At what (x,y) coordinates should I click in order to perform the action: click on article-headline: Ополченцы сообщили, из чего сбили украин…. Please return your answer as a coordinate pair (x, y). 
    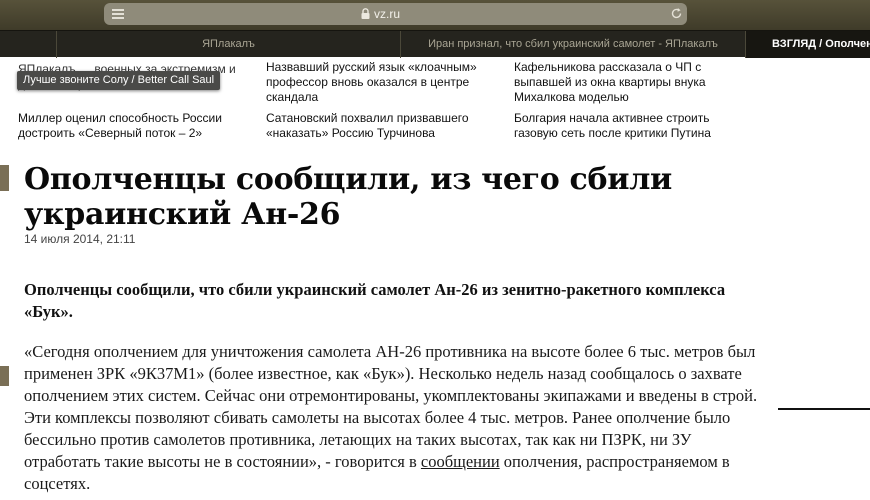
    Looking at the image, I should click on (348, 197).